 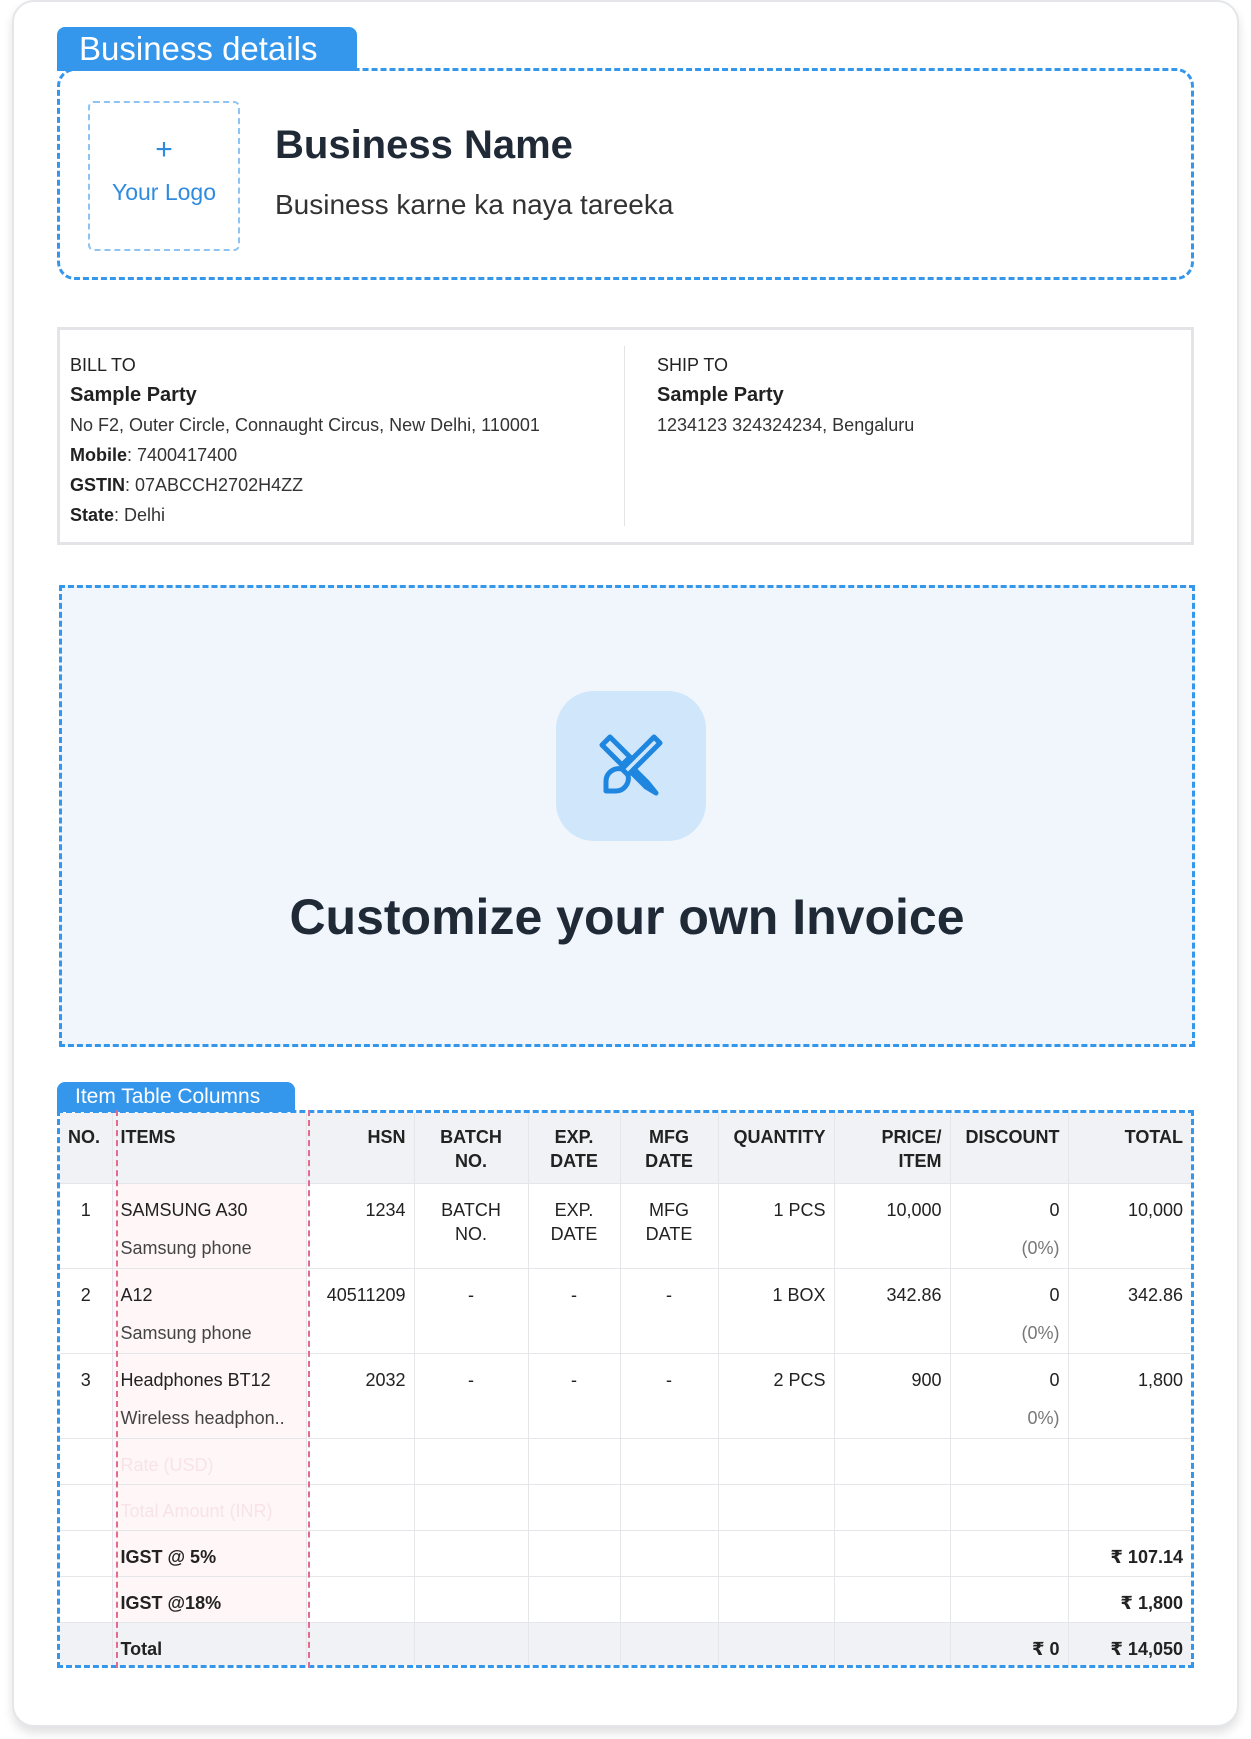 I want to click on cell-qty: 1 BOX, so click(x=775, y=1310).